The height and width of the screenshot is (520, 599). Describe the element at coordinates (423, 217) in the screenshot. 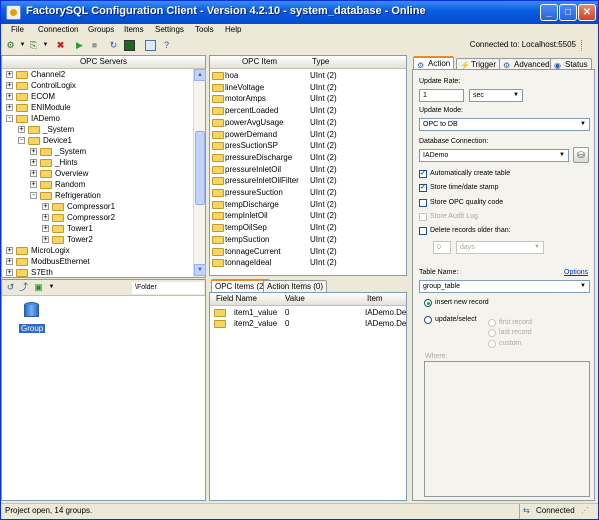

I see `audit-log-checkbox` at that location.